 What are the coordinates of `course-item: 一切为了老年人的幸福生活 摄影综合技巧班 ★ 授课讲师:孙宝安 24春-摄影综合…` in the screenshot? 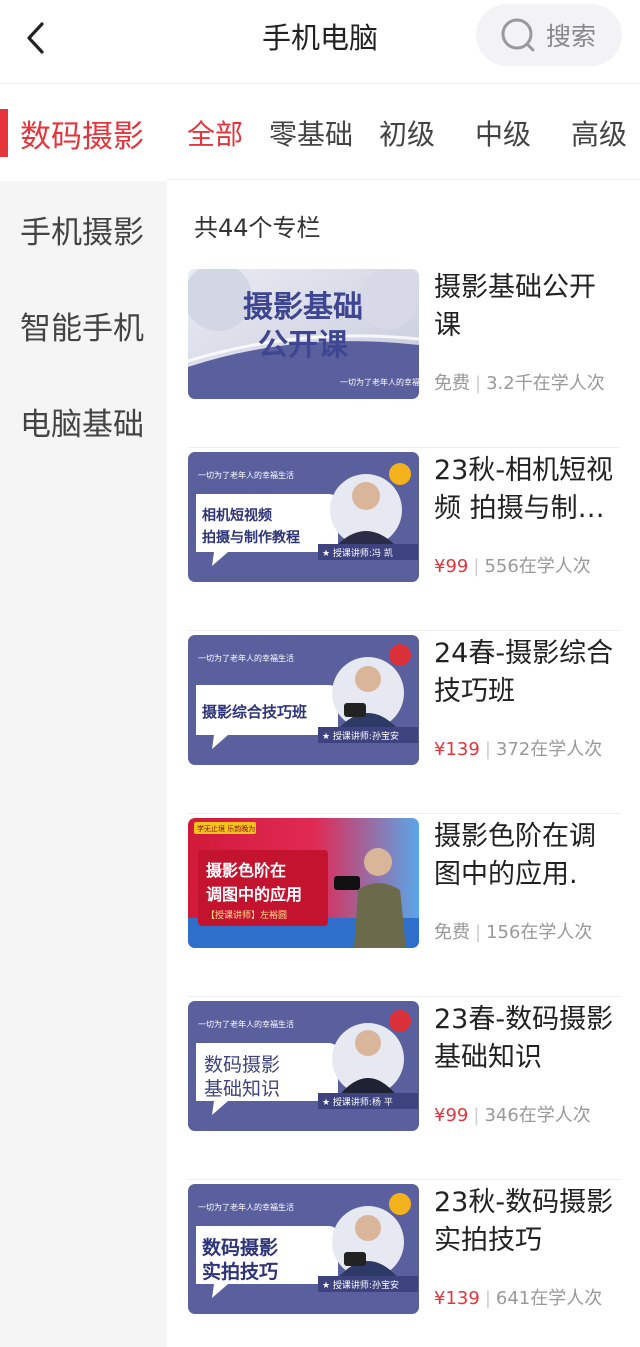 It's located at (404, 722).